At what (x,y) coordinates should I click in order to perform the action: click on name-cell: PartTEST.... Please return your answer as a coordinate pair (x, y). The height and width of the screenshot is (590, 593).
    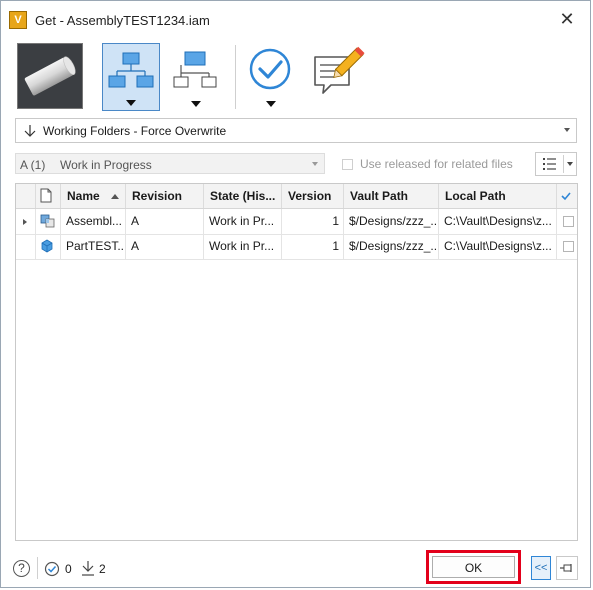
    Looking at the image, I should click on (93, 246).